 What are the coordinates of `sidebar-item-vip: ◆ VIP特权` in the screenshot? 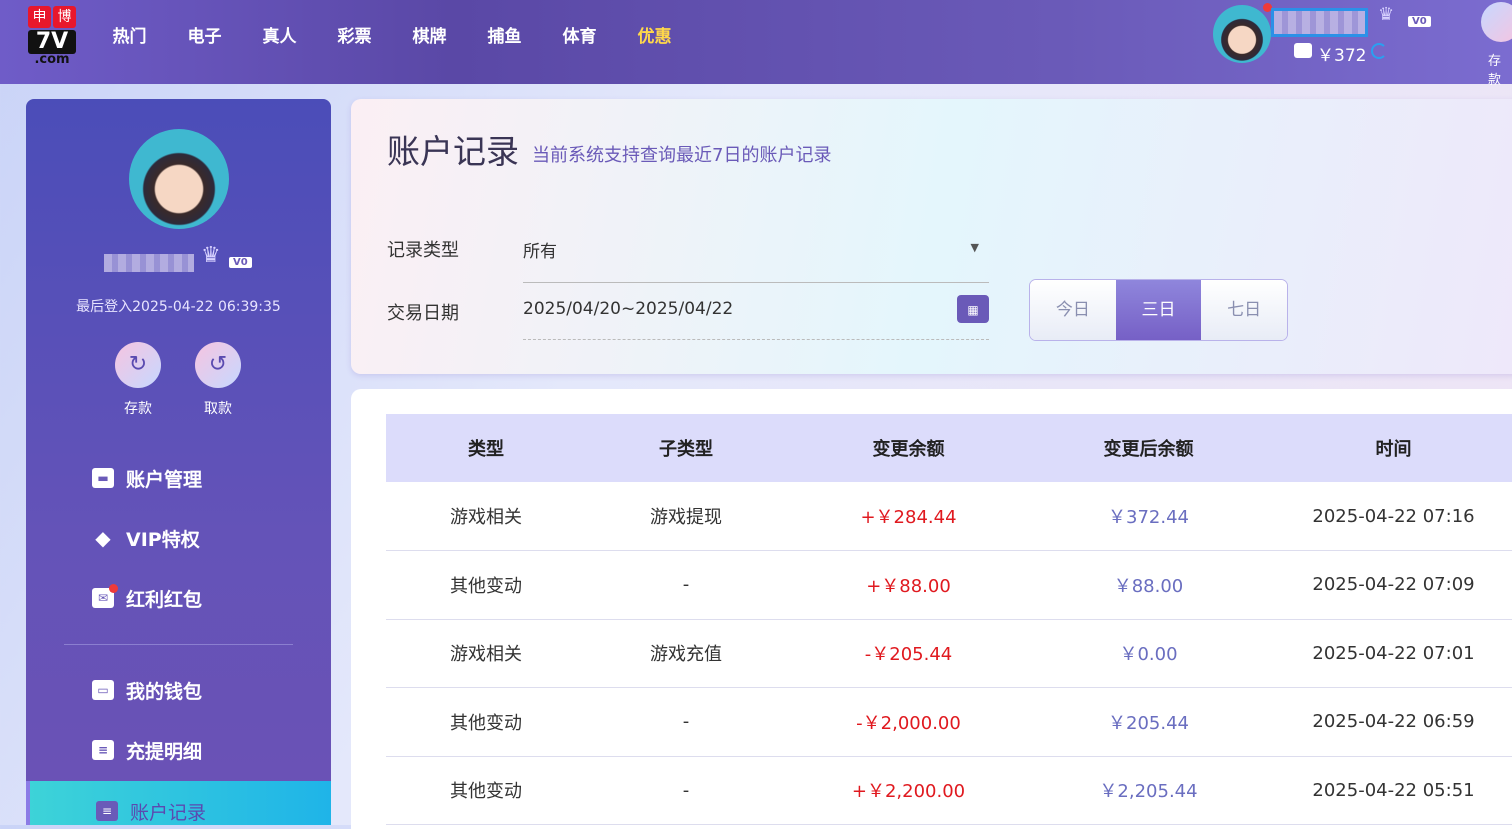 It's located at (178, 538).